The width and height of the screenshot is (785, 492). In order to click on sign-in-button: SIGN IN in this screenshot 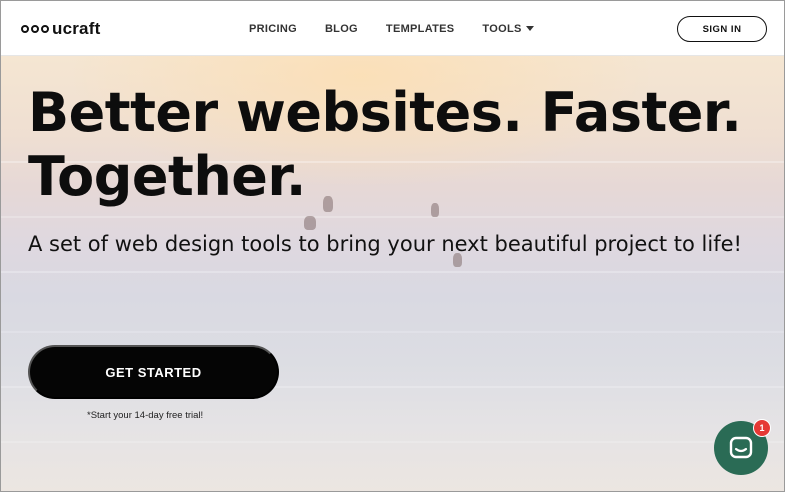, I will do `click(722, 29)`.